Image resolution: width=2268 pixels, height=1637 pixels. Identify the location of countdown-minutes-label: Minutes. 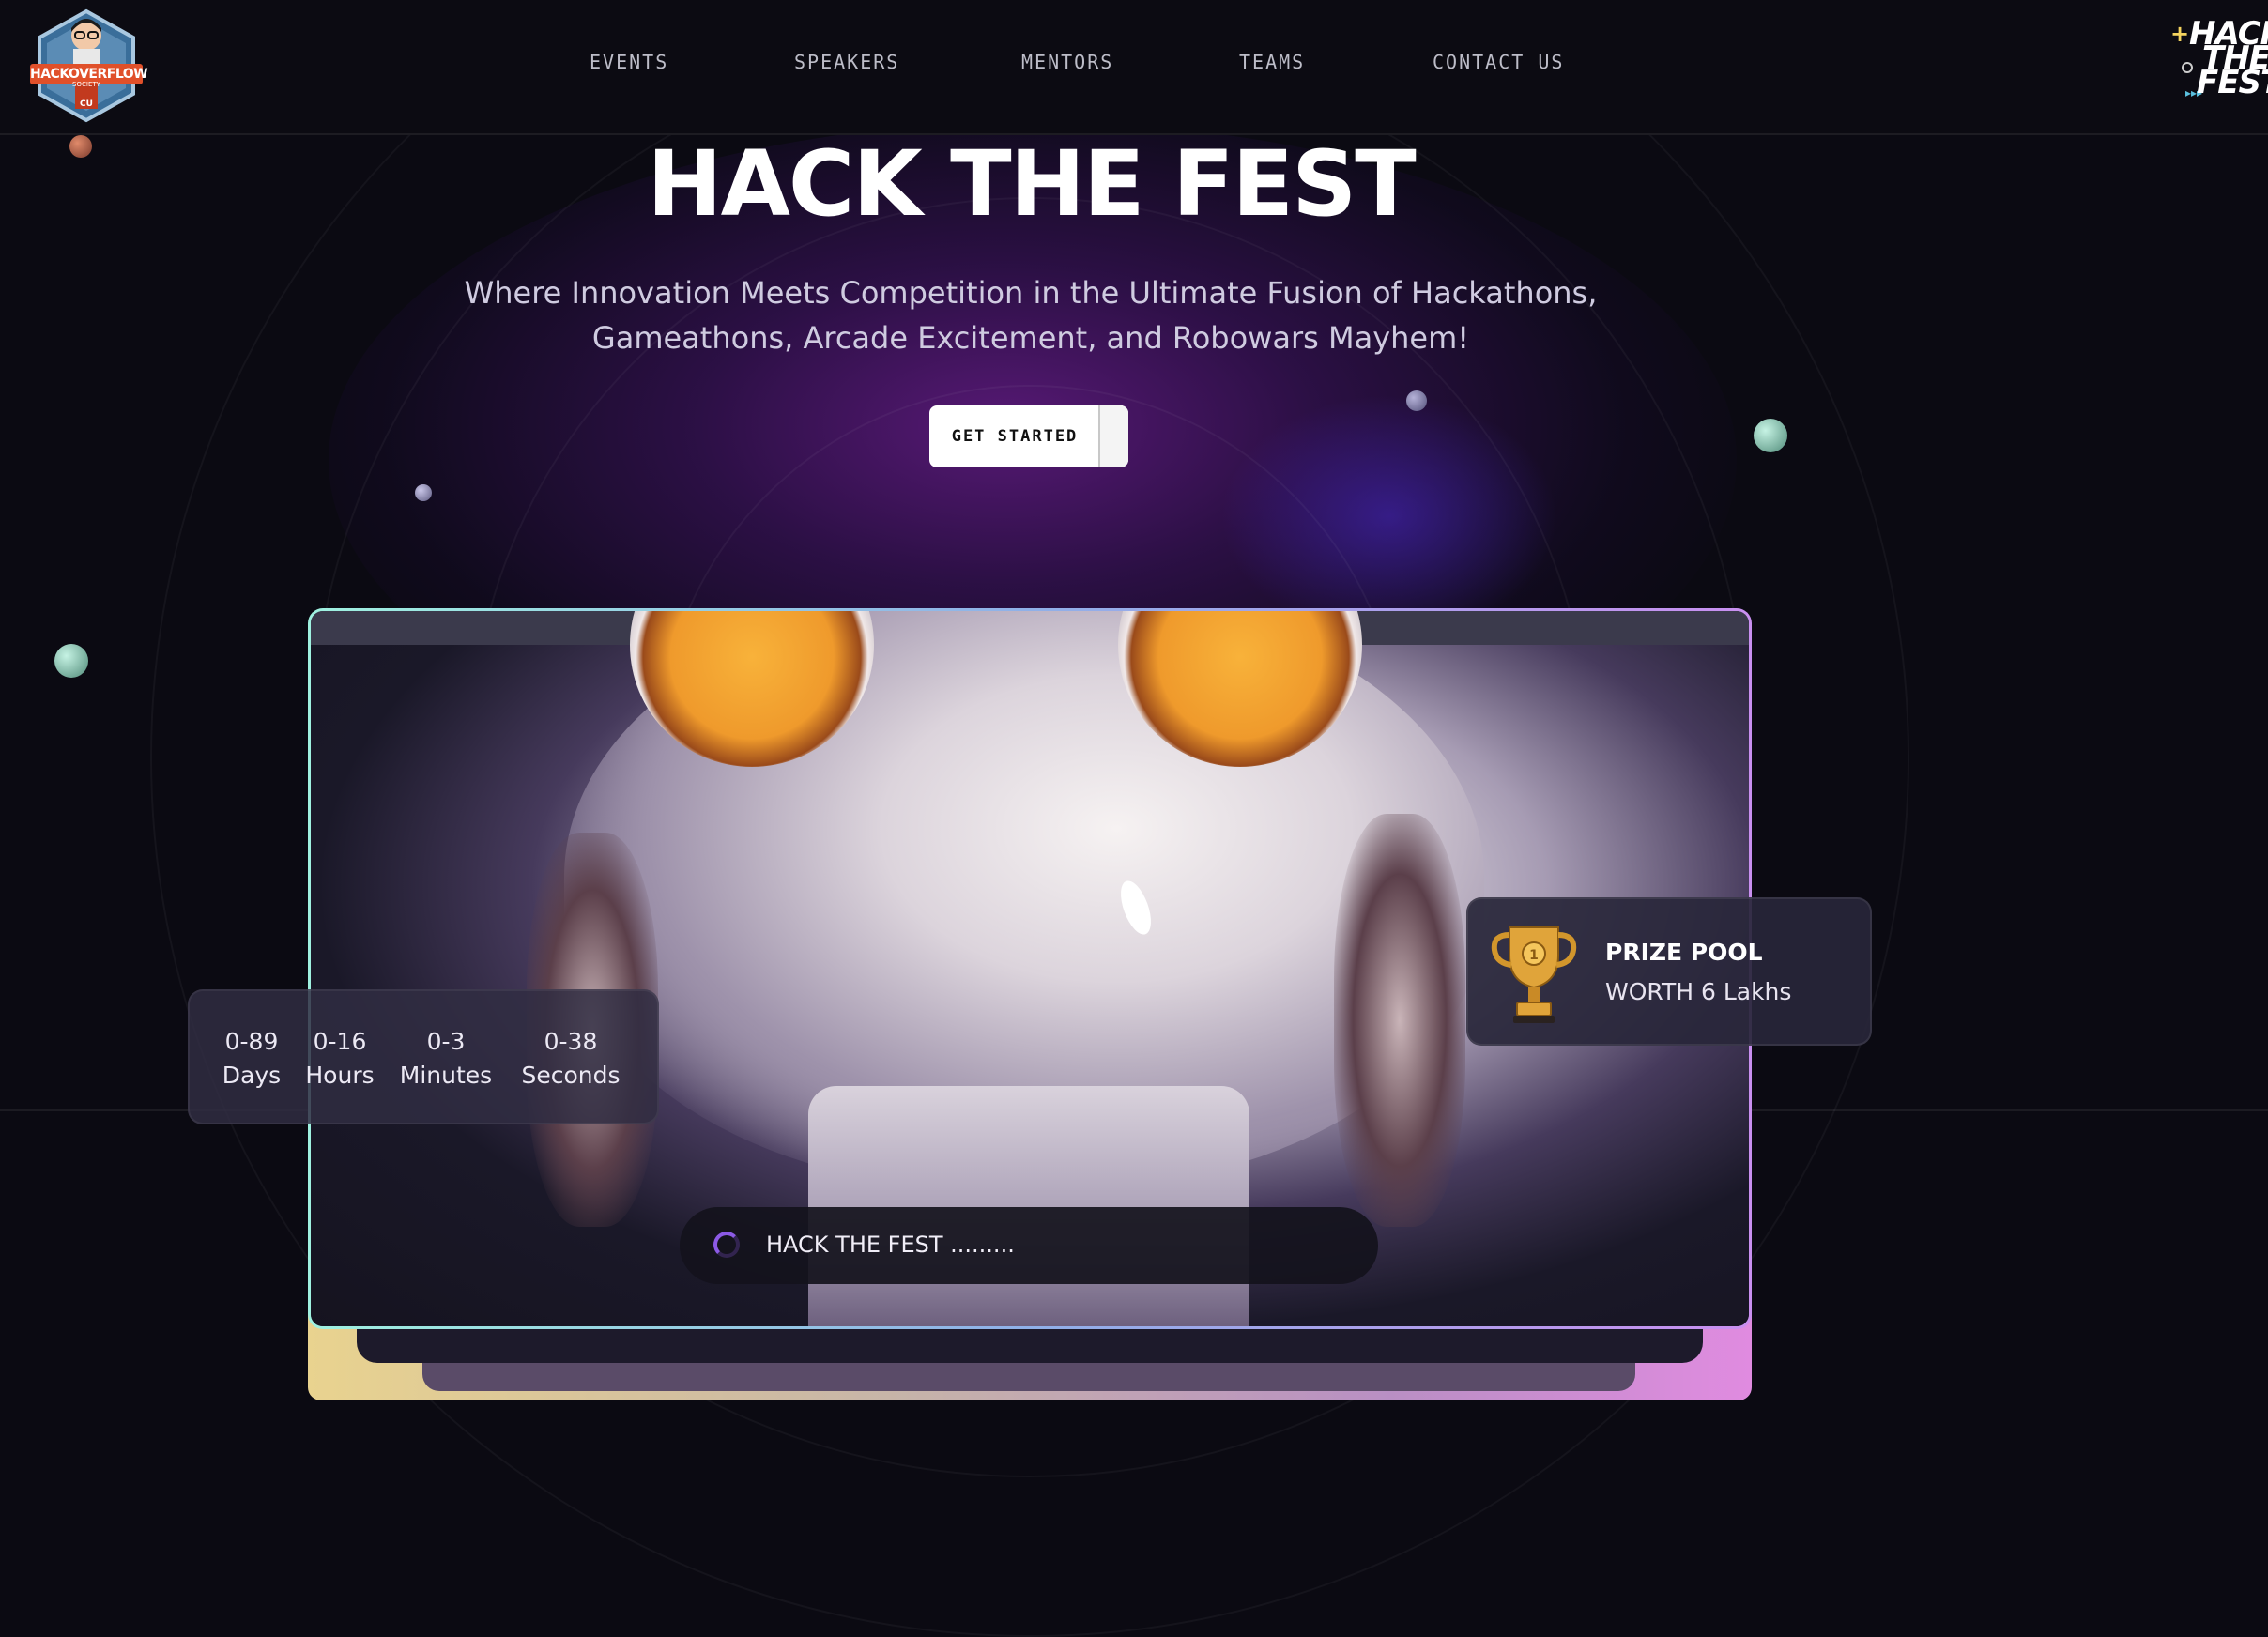
(446, 1075).